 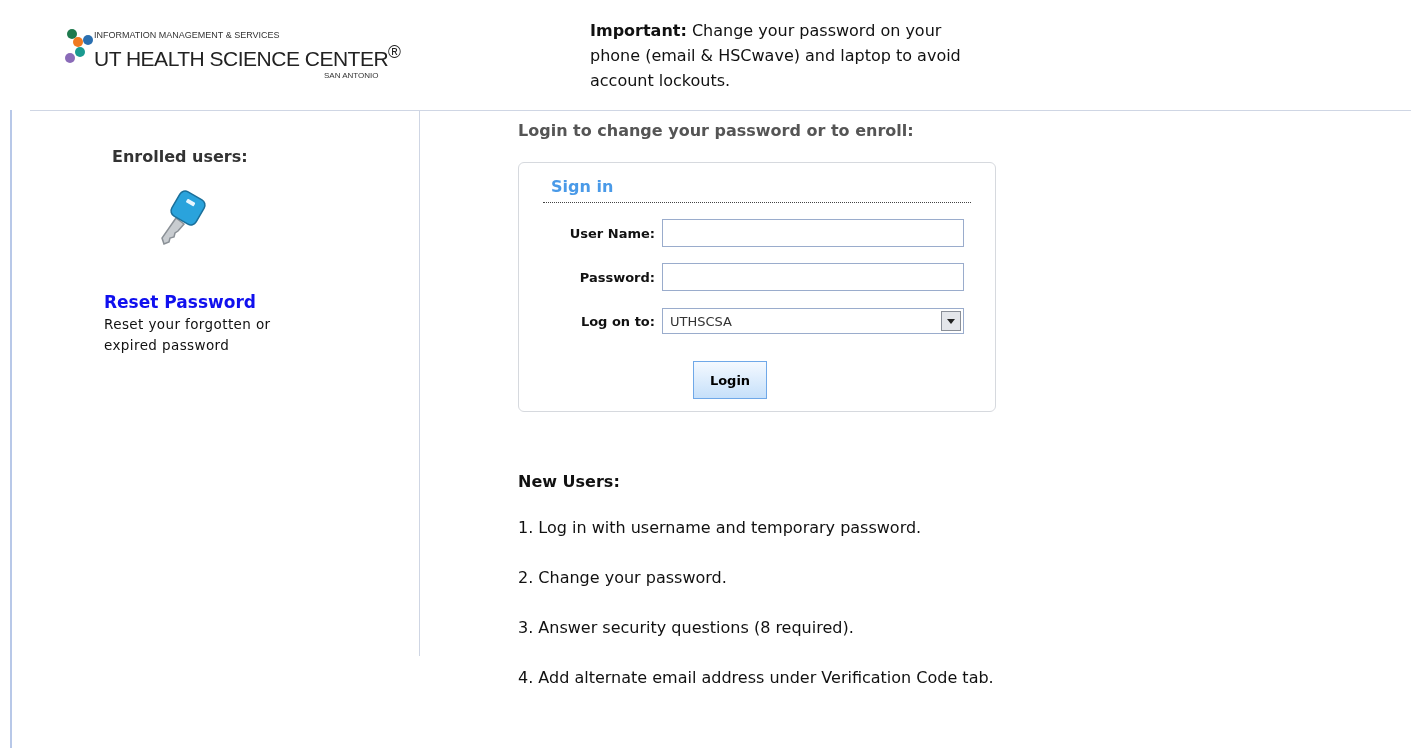 What do you see at coordinates (188, 335) in the screenshot?
I see `reset-description: Reset your forgotten or expired password` at bounding box center [188, 335].